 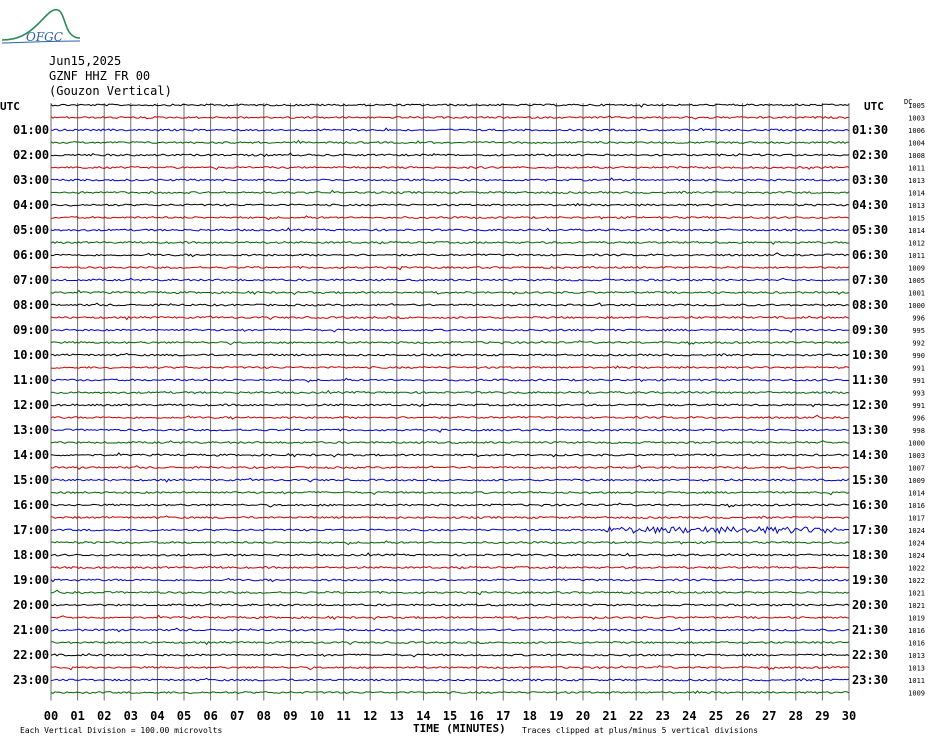 What do you see at coordinates (31, 130) in the screenshot?
I see `left-time-label: 01:00` at bounding box center [31, 130].